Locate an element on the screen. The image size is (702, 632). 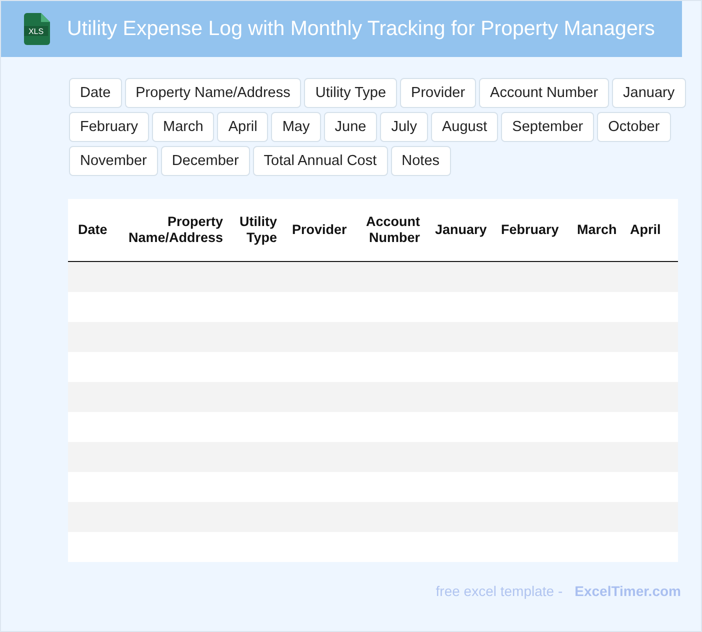
field-tag: November is located at coordinates (113, 161).